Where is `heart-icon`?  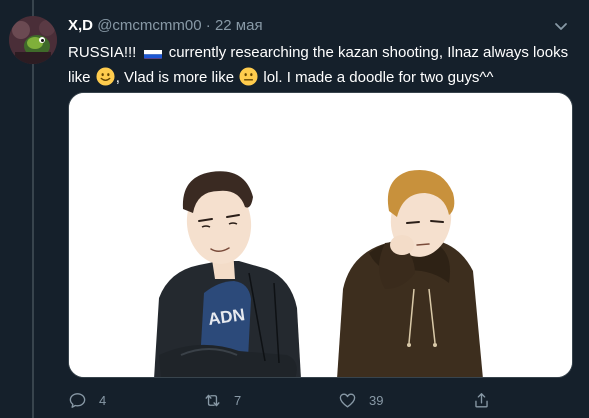 heart-icon is located at coordinates (347, 400).